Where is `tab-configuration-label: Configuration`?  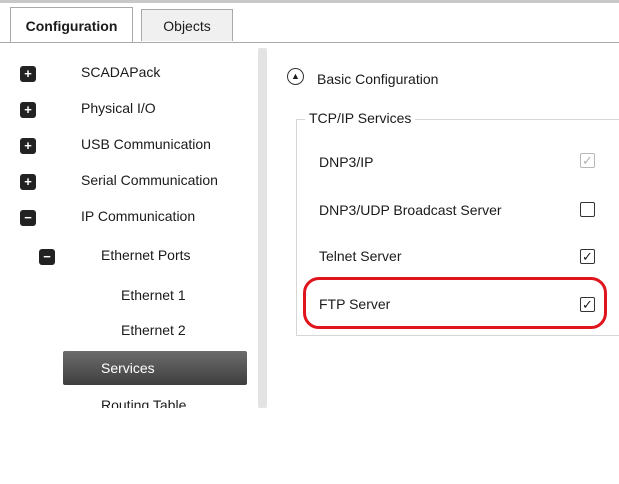 tab-configuration-label: Configuration is located at coordinates (71, 25).